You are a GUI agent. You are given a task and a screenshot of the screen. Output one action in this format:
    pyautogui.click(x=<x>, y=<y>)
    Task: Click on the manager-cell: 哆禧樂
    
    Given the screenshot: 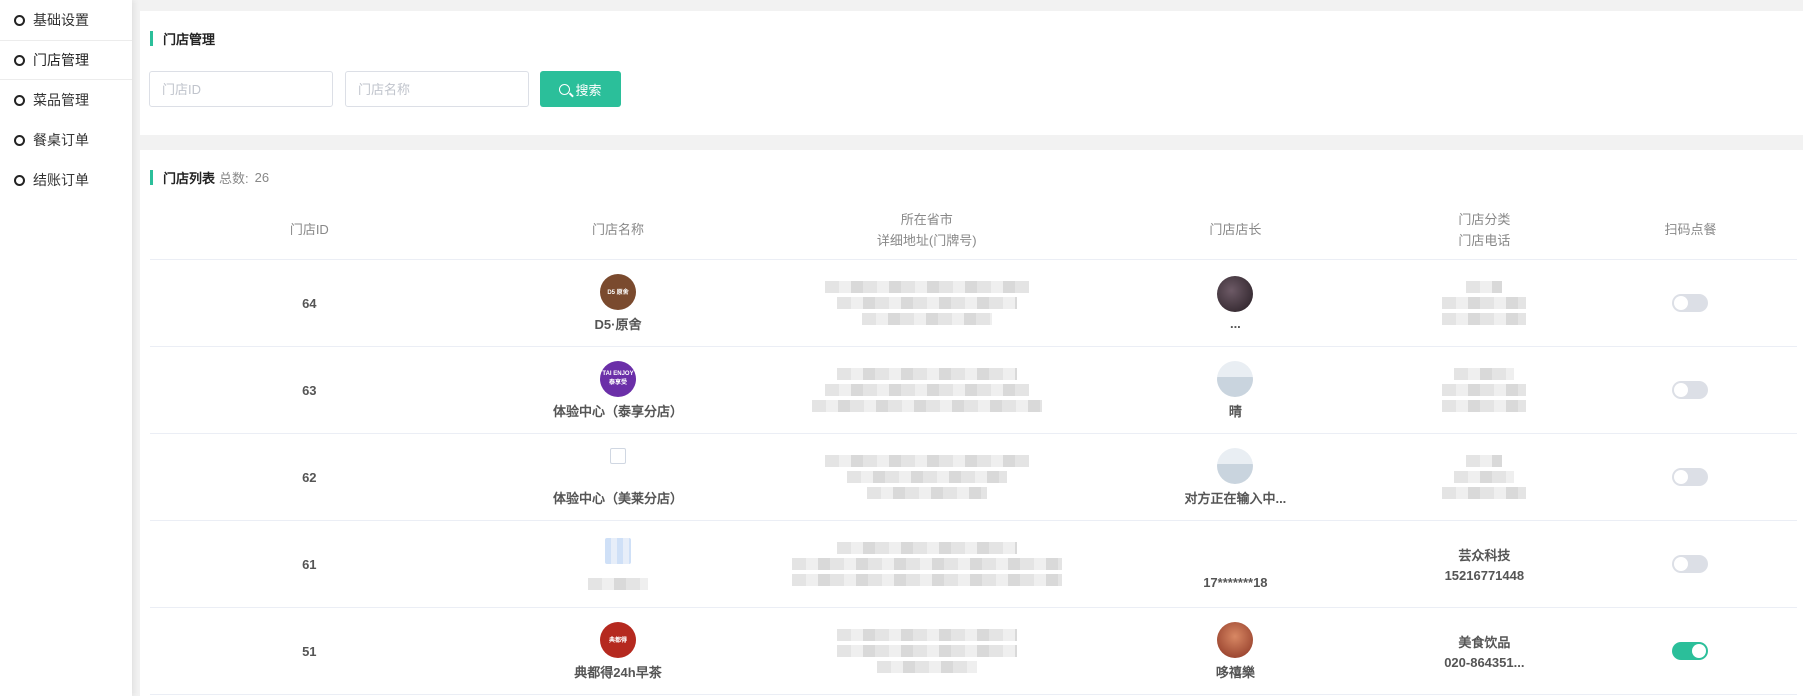 What is the action you would take?
    pyautogui.click(x=1235, y=651)
    